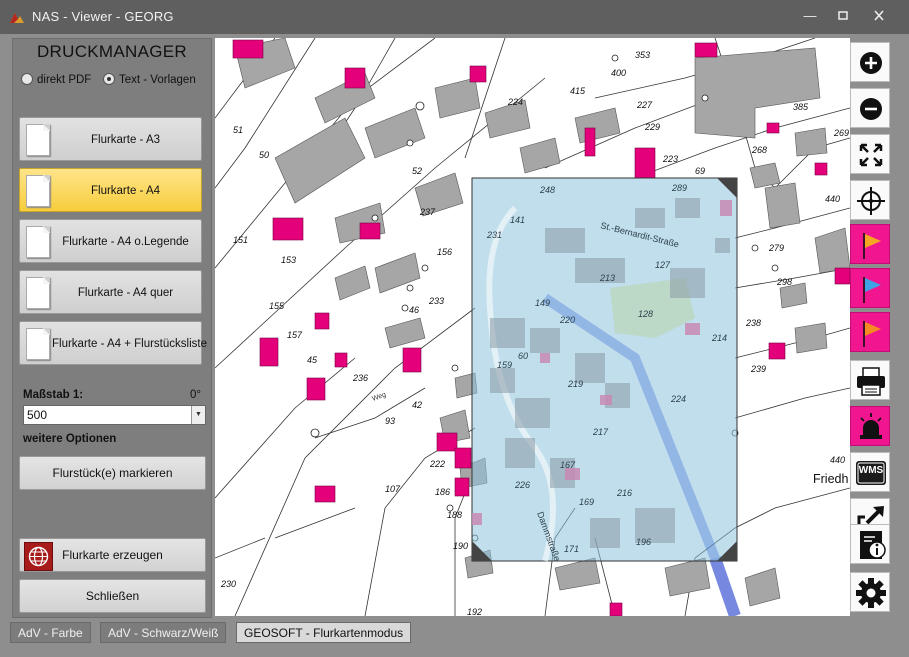 This screenshot has width=909, height=657. Describe the element at coordinates (652, 127) in the screenshot. I see `svg-text: 229` at that location.